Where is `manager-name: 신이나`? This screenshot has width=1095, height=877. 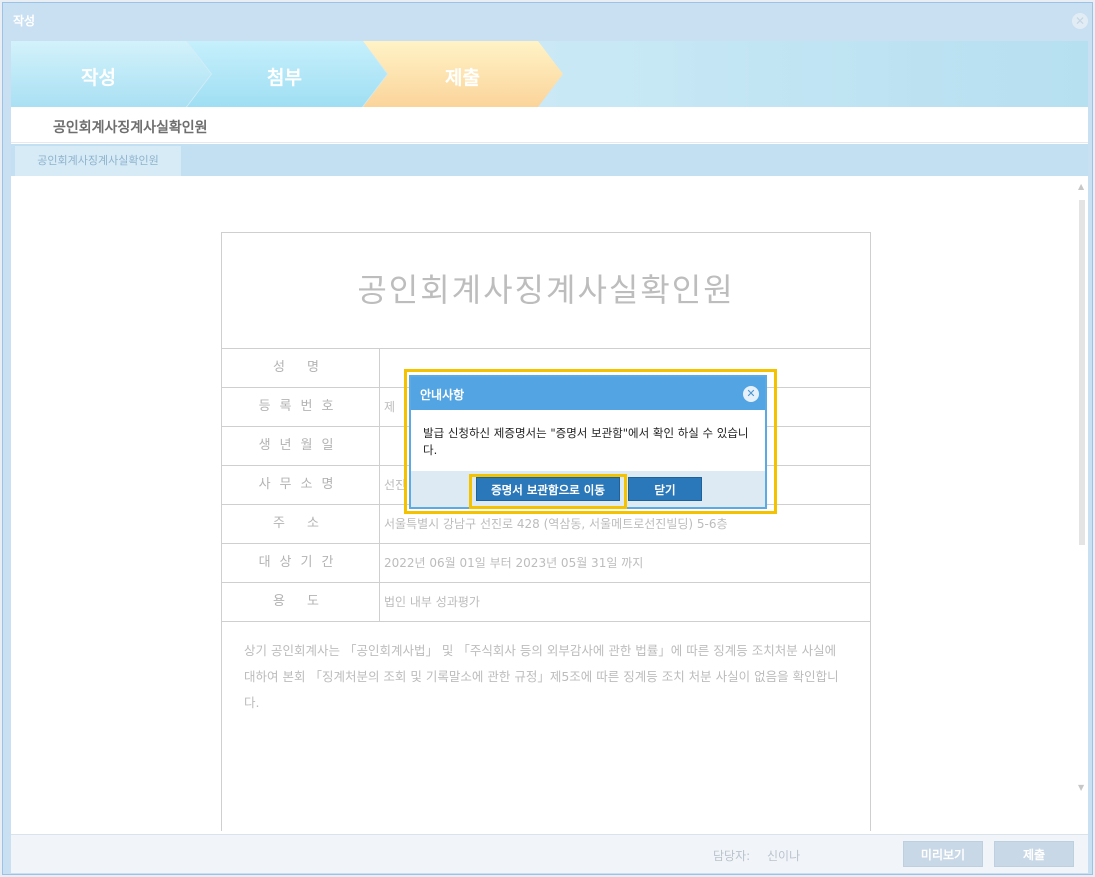
manager-name: 신이나 is located at coordinates (784, 856).